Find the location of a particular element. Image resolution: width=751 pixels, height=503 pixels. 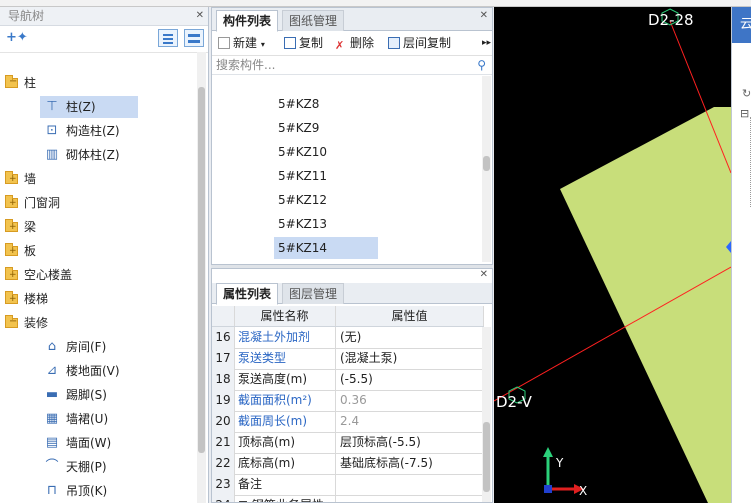

property-scrollbar is located at coordinates (486, 414).